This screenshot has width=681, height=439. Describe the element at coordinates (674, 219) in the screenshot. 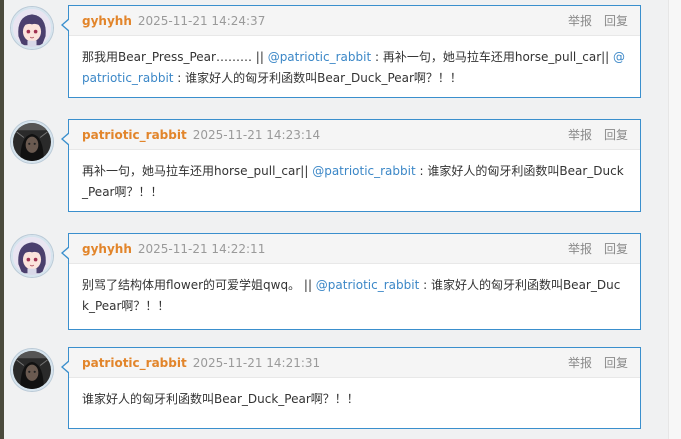

I see `scrollbar-track` at that location.